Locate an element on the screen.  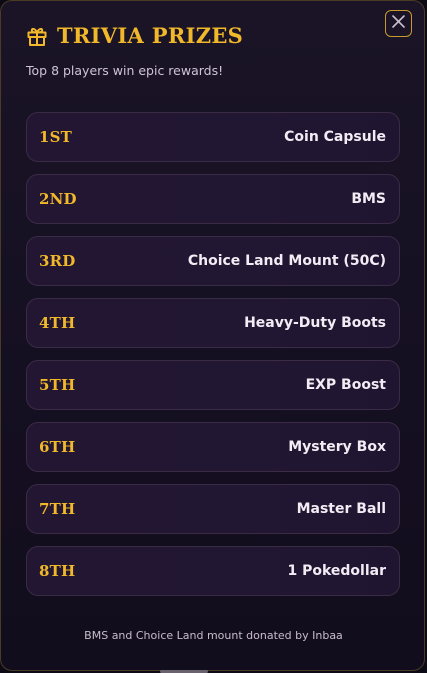
prize-reward: Heavy-Duty Boots is located at coordinates (315, 323).